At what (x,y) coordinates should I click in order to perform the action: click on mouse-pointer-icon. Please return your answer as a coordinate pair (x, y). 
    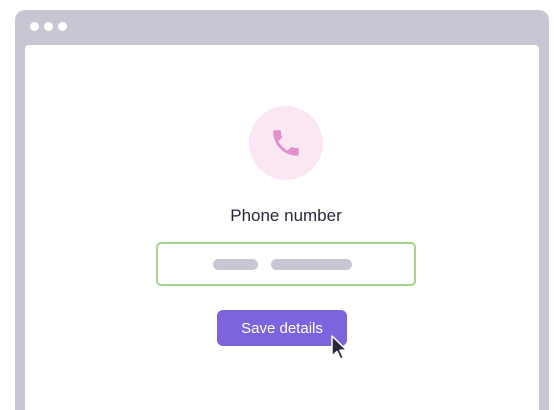
    Looking at the image, I should click on (339, 347).